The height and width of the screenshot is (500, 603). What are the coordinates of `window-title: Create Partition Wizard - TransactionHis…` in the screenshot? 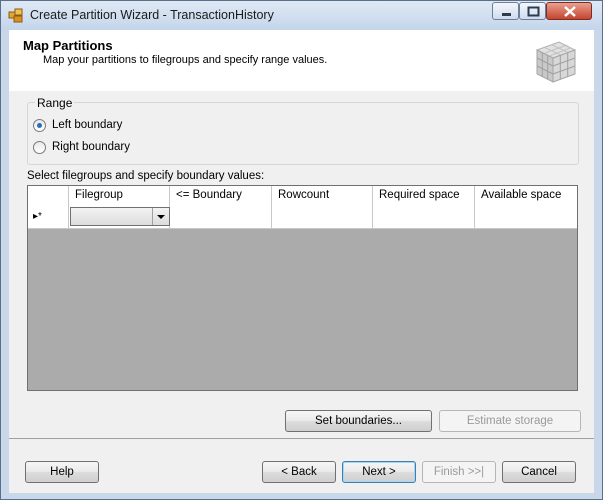 It's located at (152, 15).